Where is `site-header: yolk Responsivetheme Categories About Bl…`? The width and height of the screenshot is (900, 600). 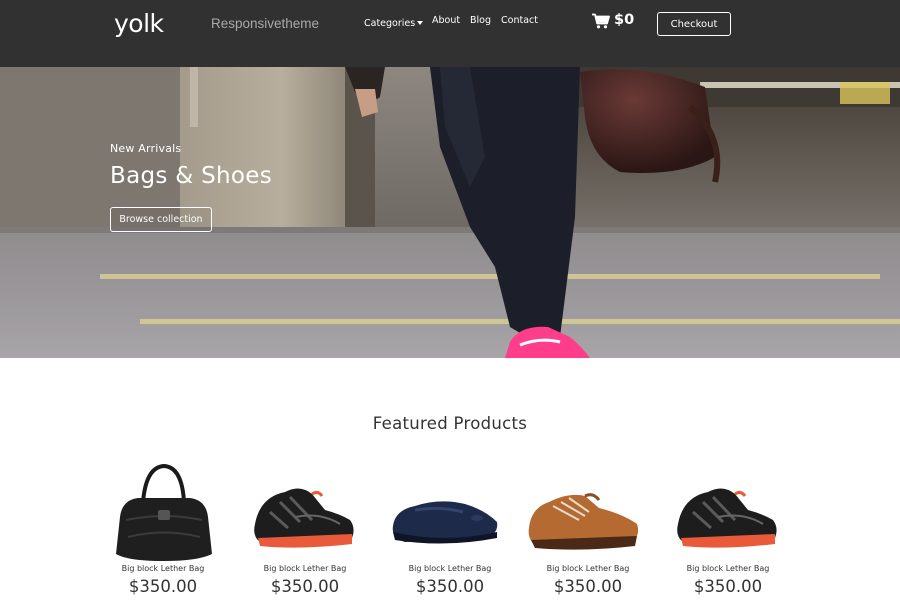
site-header: yolk Responsivetheme Categories About Bl… is located at coordinates (450, 33).